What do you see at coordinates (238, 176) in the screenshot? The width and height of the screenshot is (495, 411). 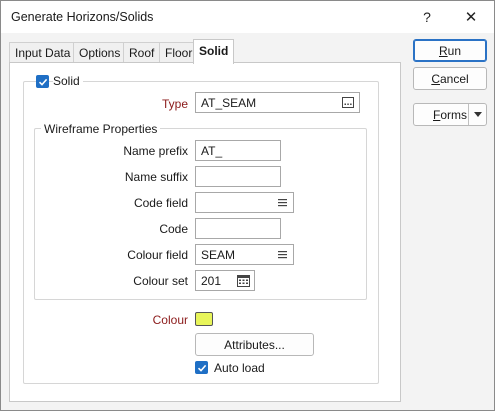 I see `name-suffix-input` at bounding box center [238, 176].